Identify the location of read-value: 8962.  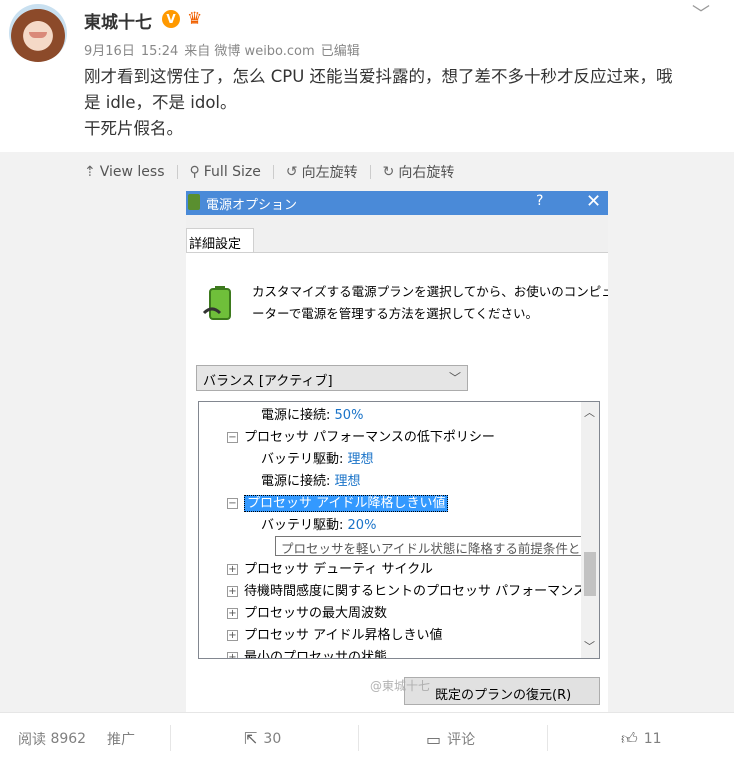
(68, 739).